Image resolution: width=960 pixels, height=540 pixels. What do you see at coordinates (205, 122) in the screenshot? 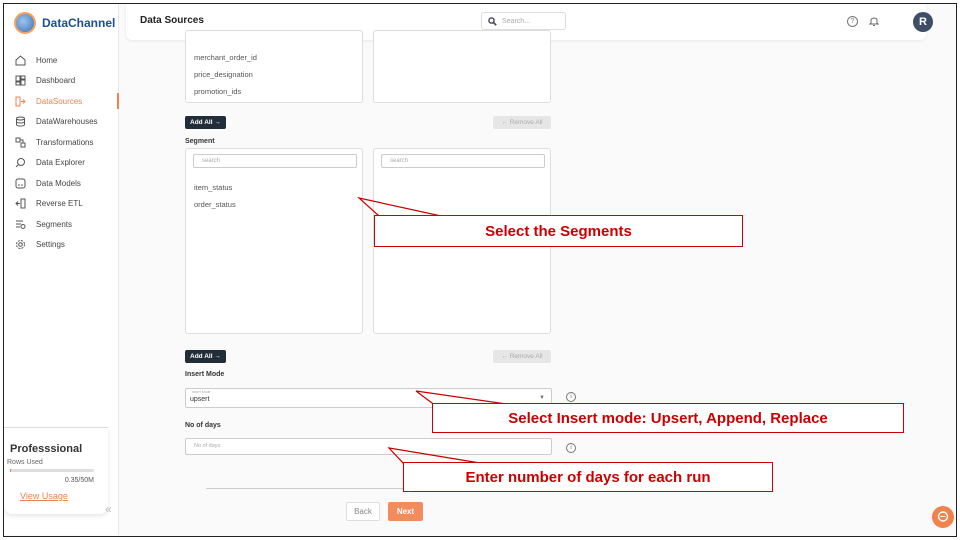
I see `add-all-metrics-button: Add All →` at bounding box center [205, 122].